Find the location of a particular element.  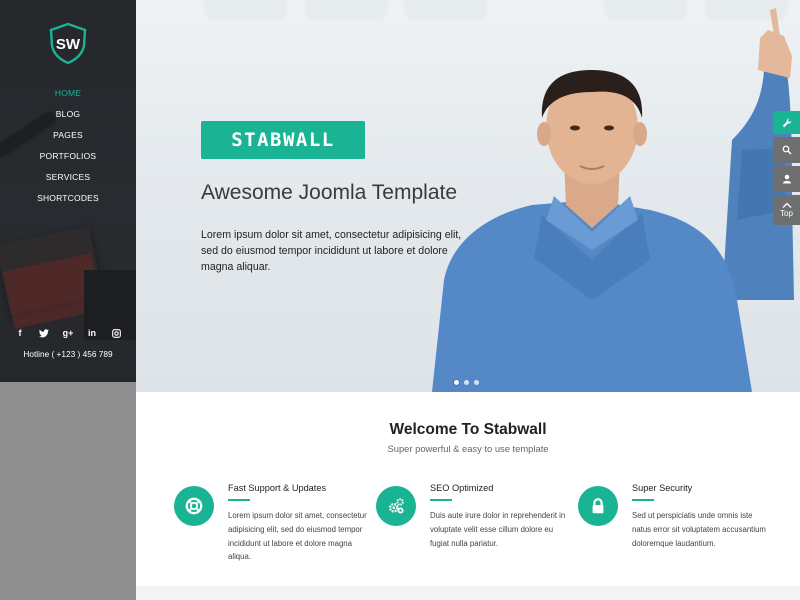

search-icon is located at coordinates (787, 150).